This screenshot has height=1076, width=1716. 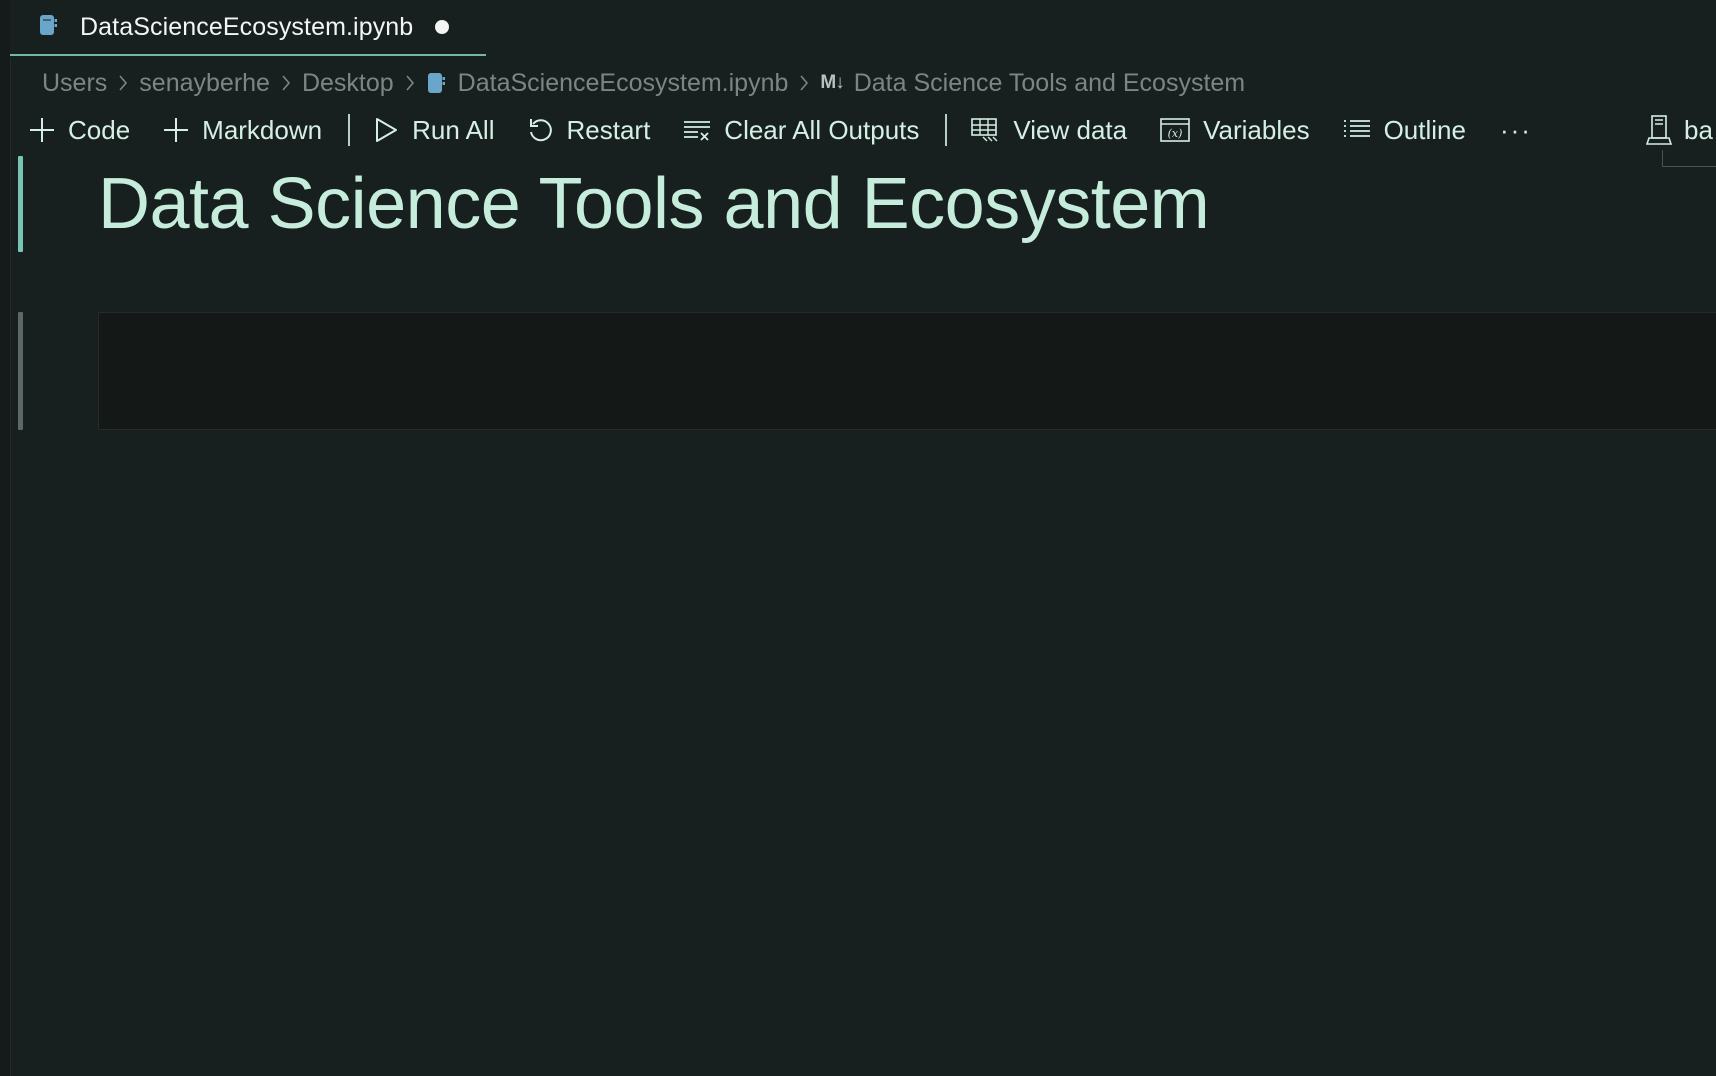 I want to click on more-actions-icon: ···, so click(x=1516, y=130).